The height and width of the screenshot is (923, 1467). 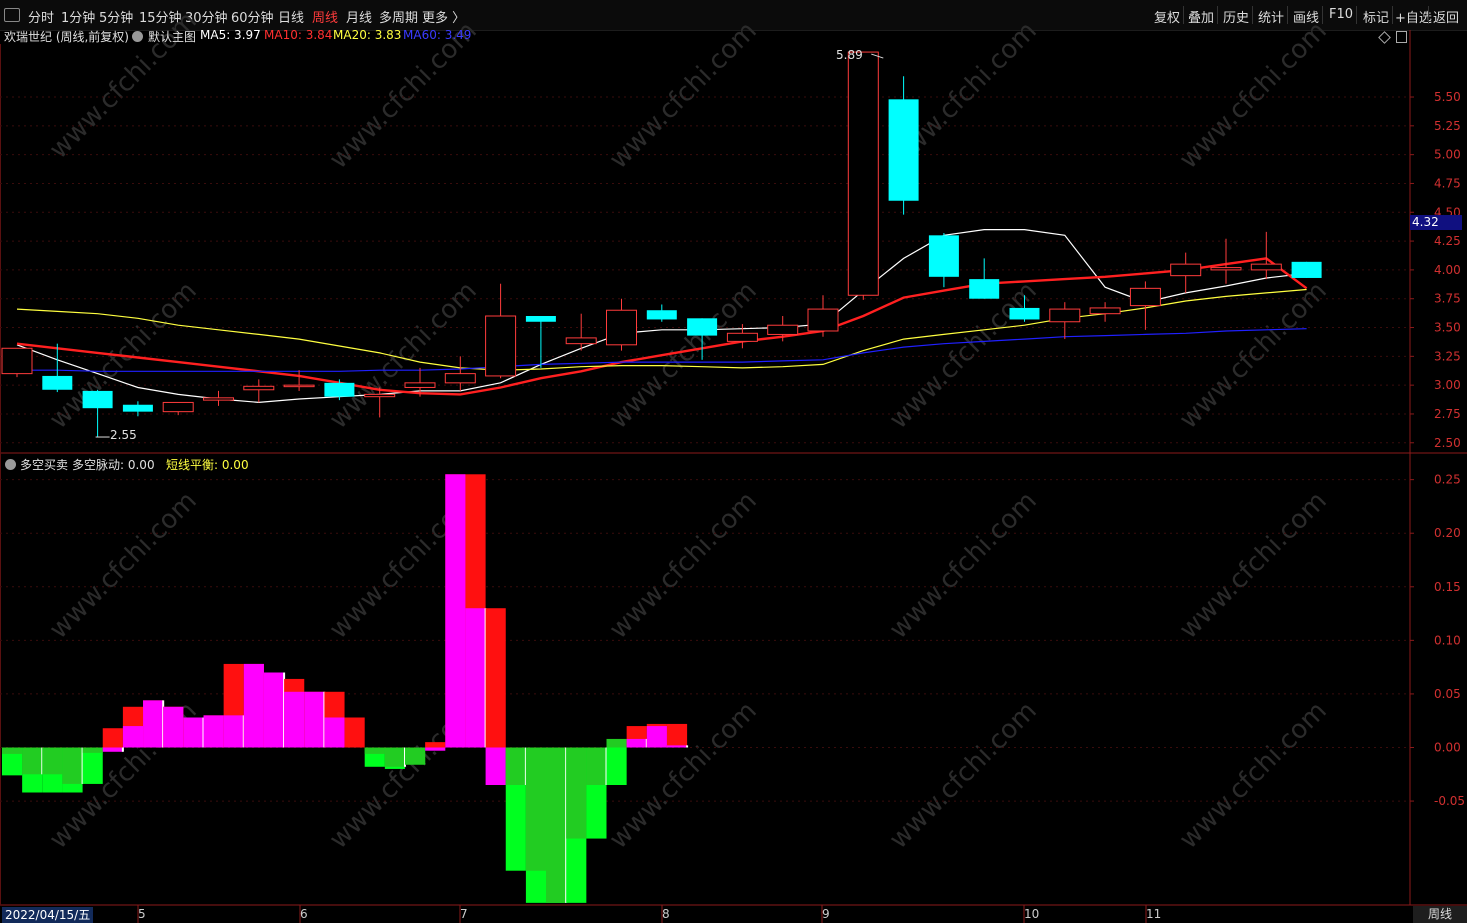 What do you see at coordinates (298, 35) in the screenshot?
I see `ma10-label: MA10: 3.84` at bounding box center [298, 35].